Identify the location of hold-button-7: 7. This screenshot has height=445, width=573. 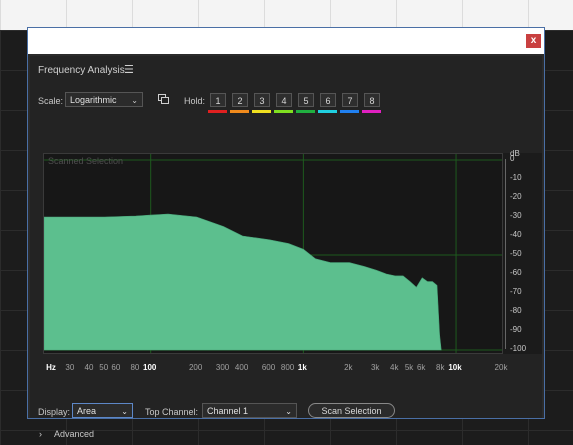
(350, 100).